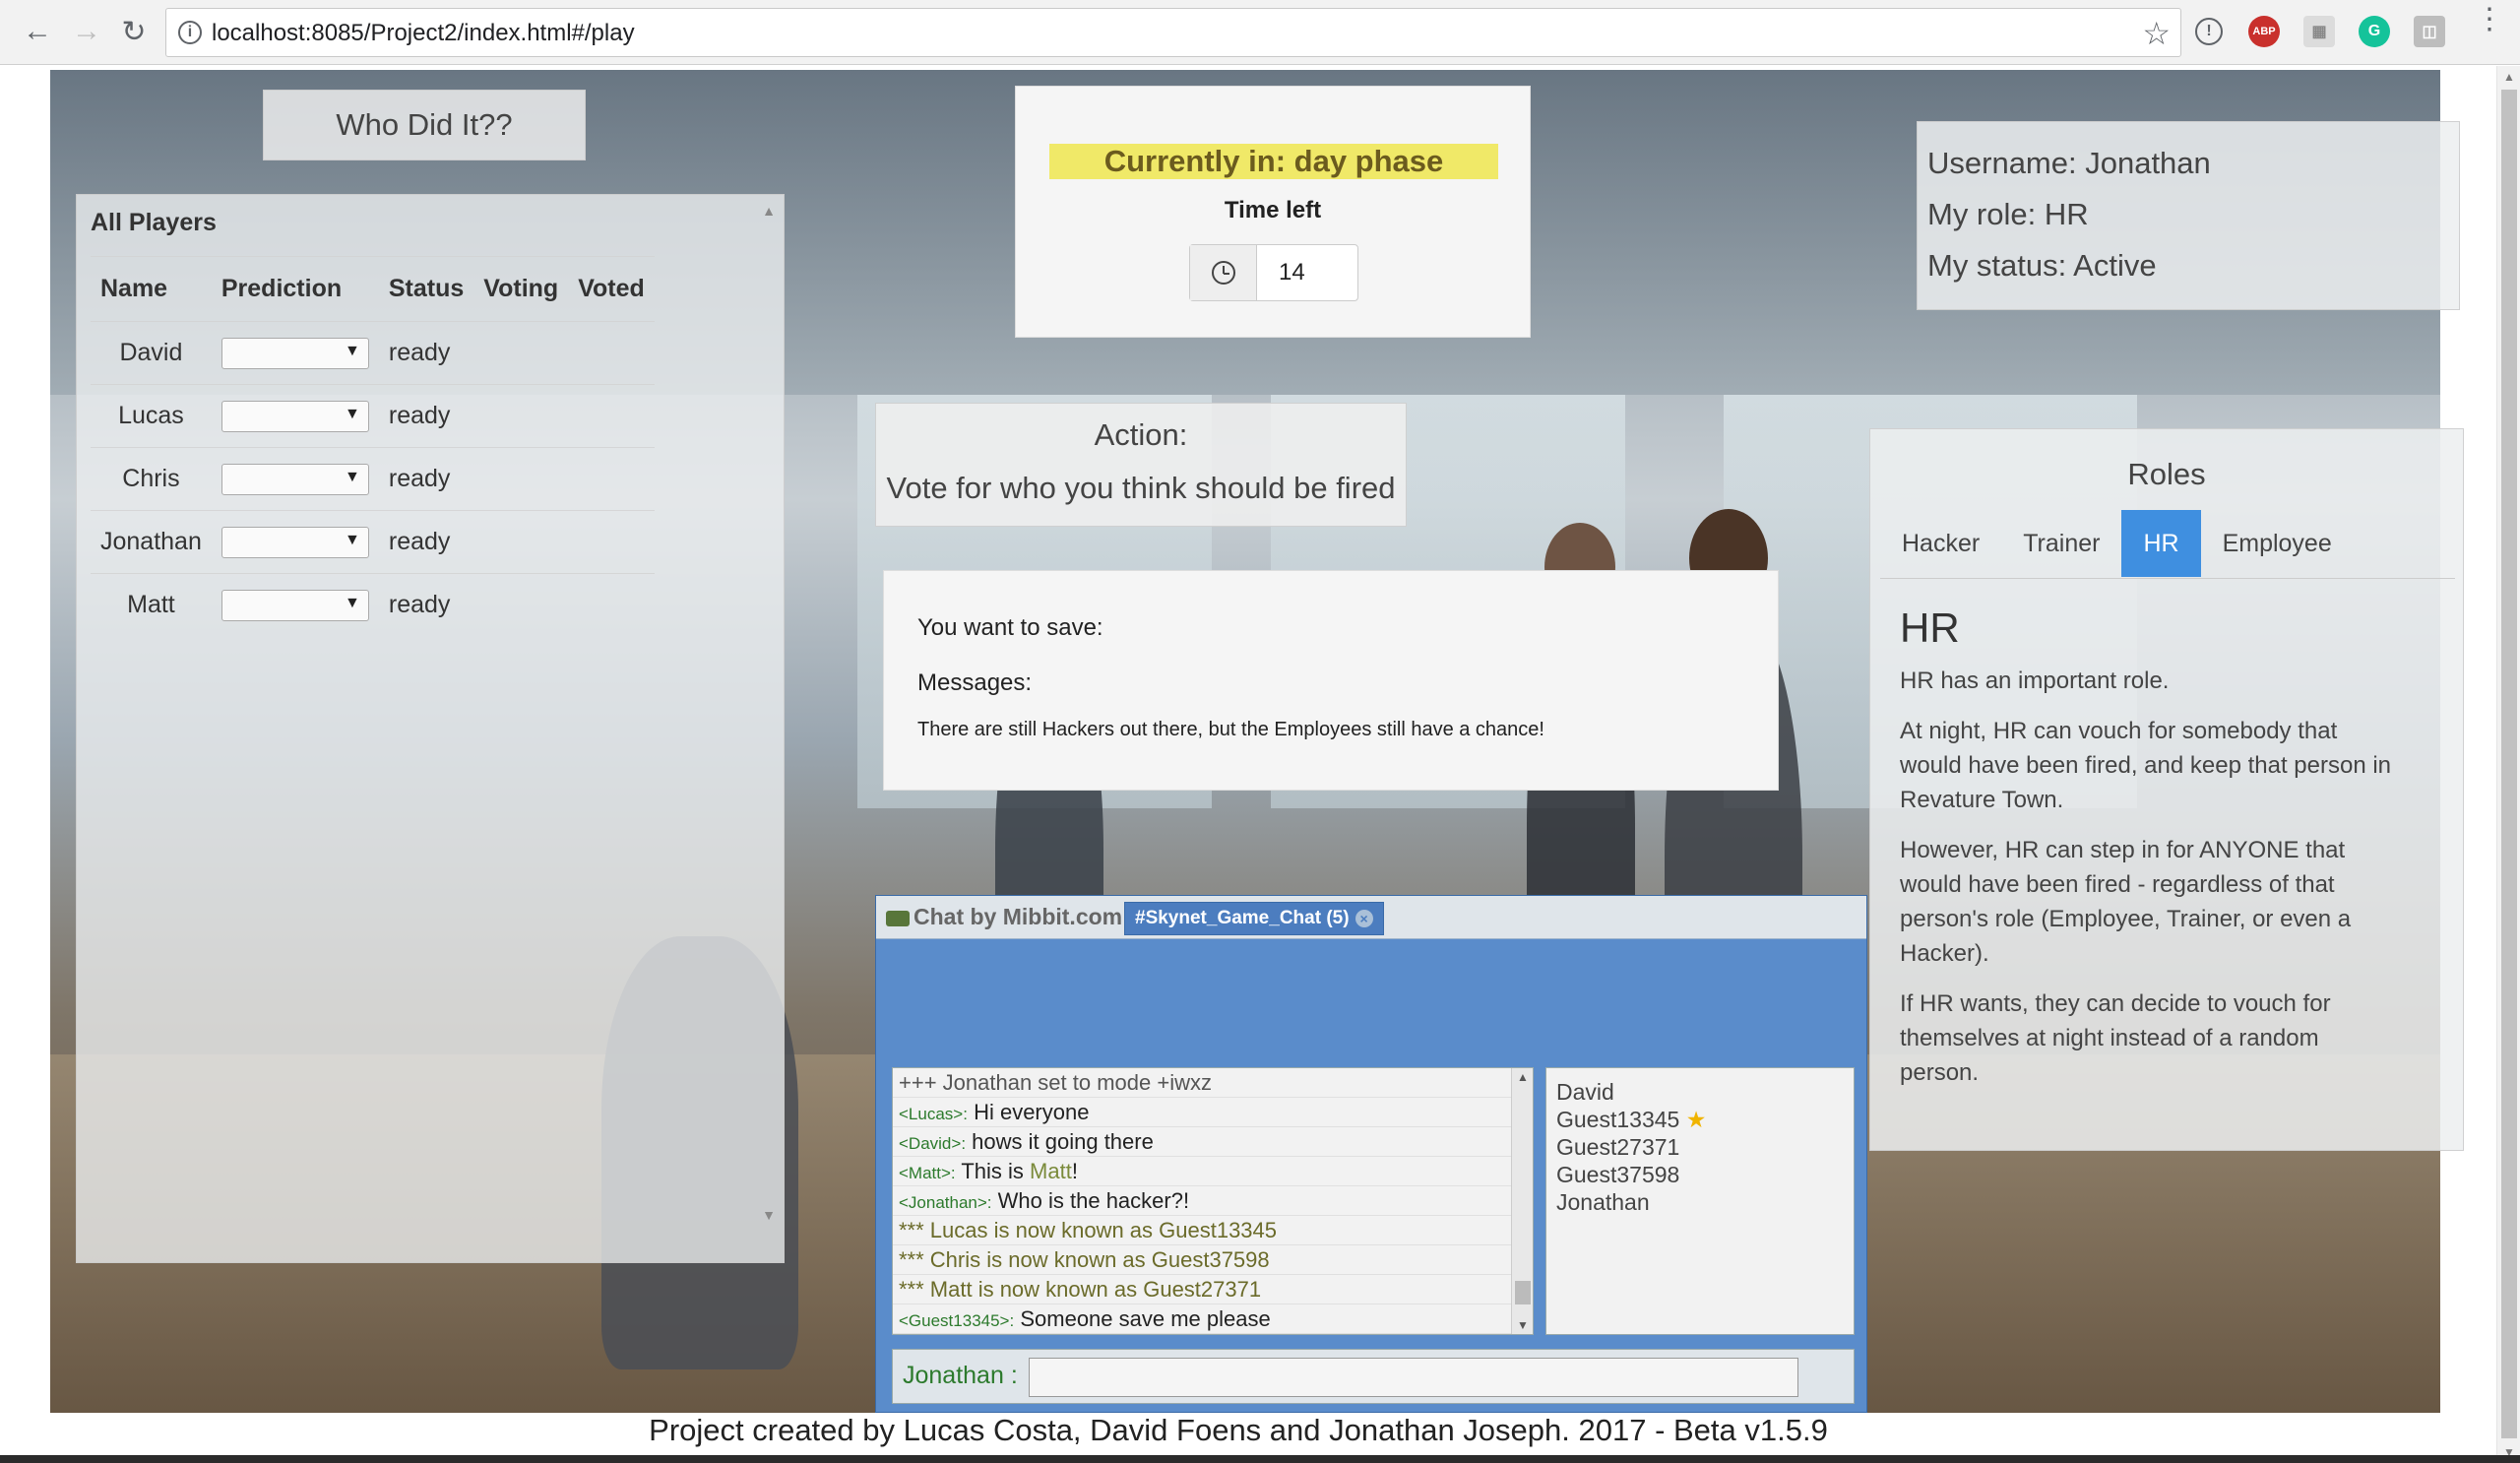 Image resolution: width=2520 pixels, height=1463 pixels. I want to click on close-tab-icon: ×, so click(1363, 919).